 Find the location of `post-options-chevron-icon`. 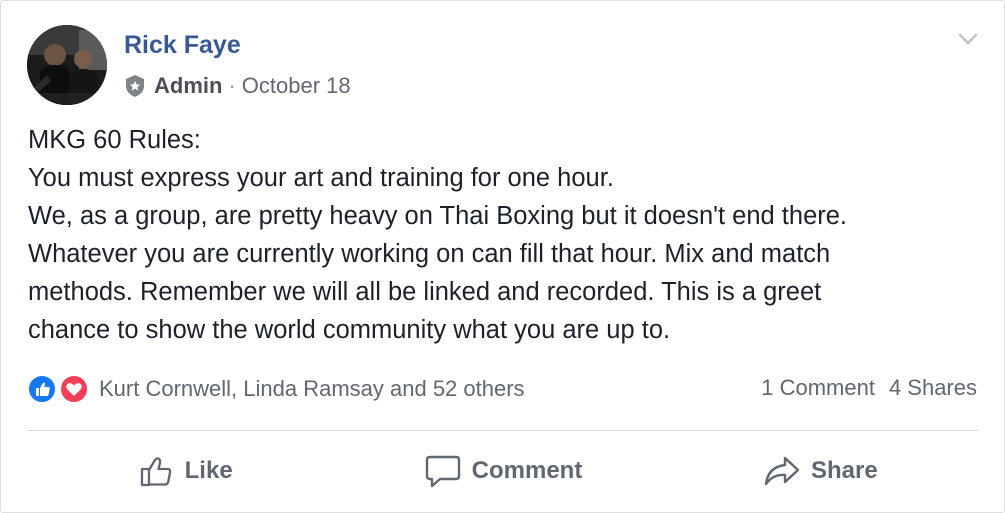

post-options-chevron-icon is located at coordinates (968, 39).